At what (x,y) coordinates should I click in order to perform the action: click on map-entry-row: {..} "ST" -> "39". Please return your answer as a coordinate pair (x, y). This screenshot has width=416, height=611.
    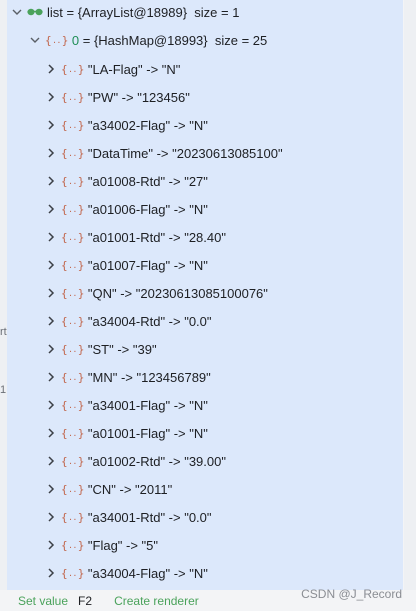
    Looking at the image, I should click on (205, 349).